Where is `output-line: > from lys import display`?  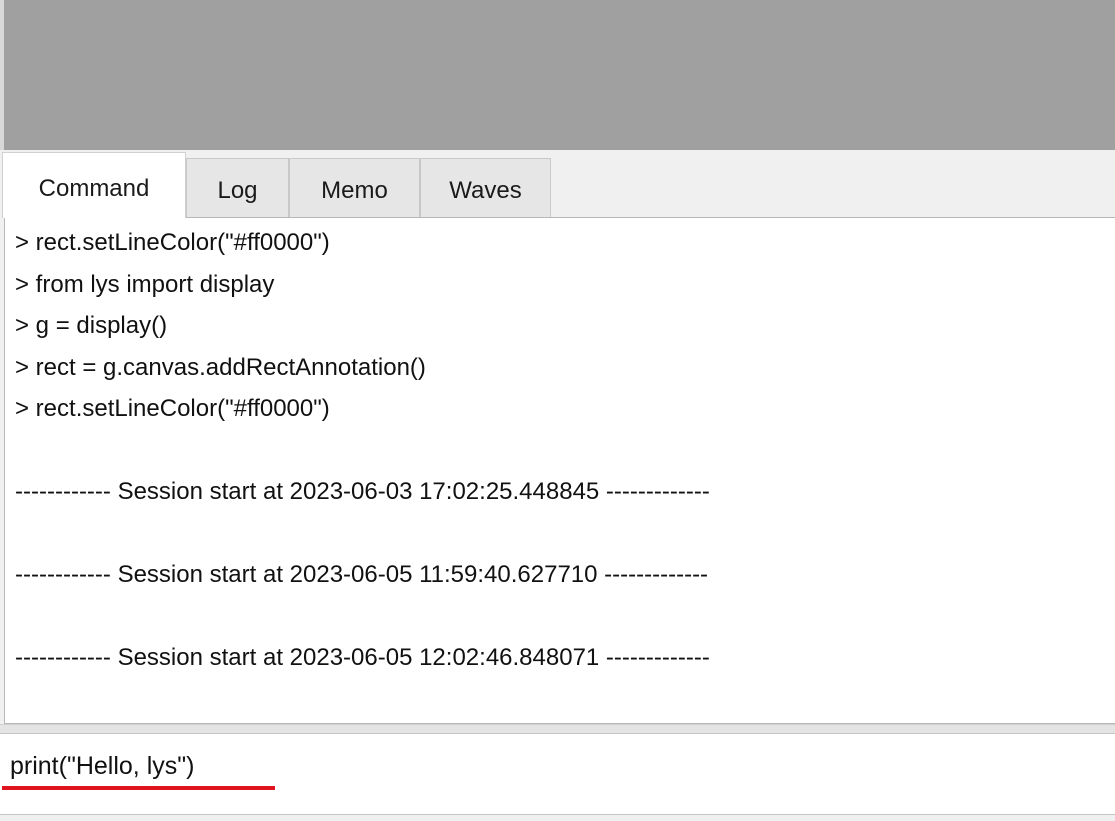
output-line: > from lys import display is located at coordinates (145, 284).